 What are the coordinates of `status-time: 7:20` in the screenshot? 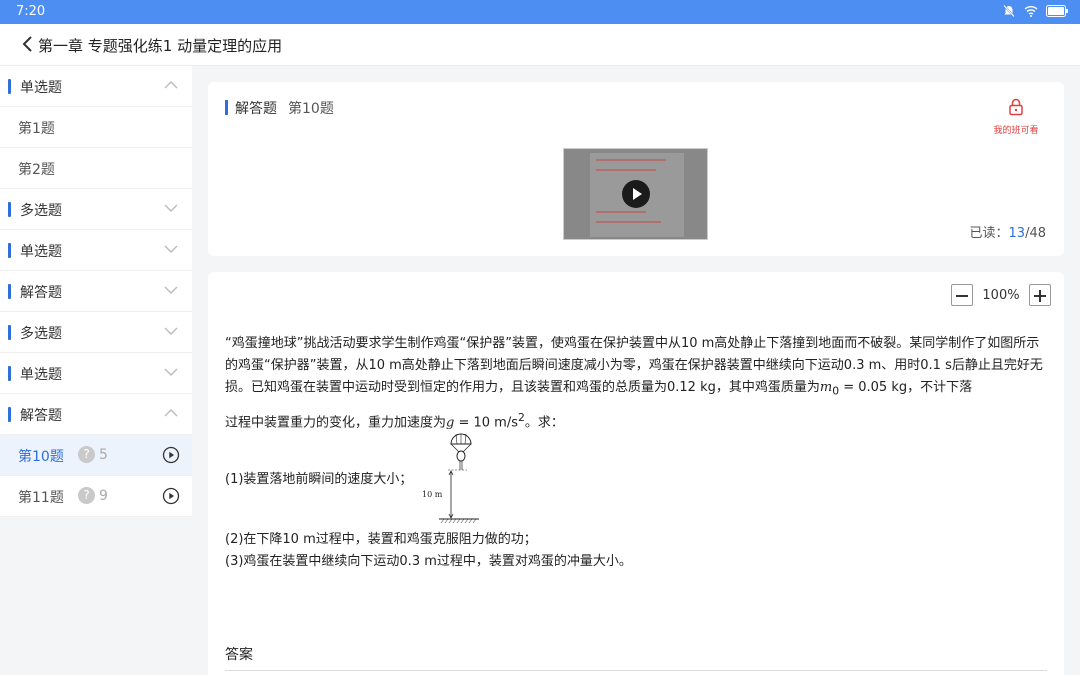 It's located at (31, 11).